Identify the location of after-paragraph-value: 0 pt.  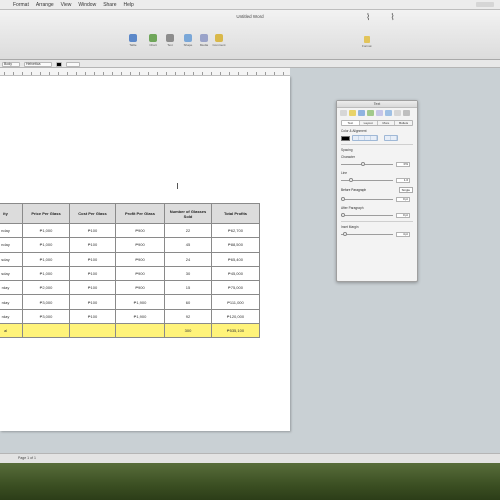
(403, 215).